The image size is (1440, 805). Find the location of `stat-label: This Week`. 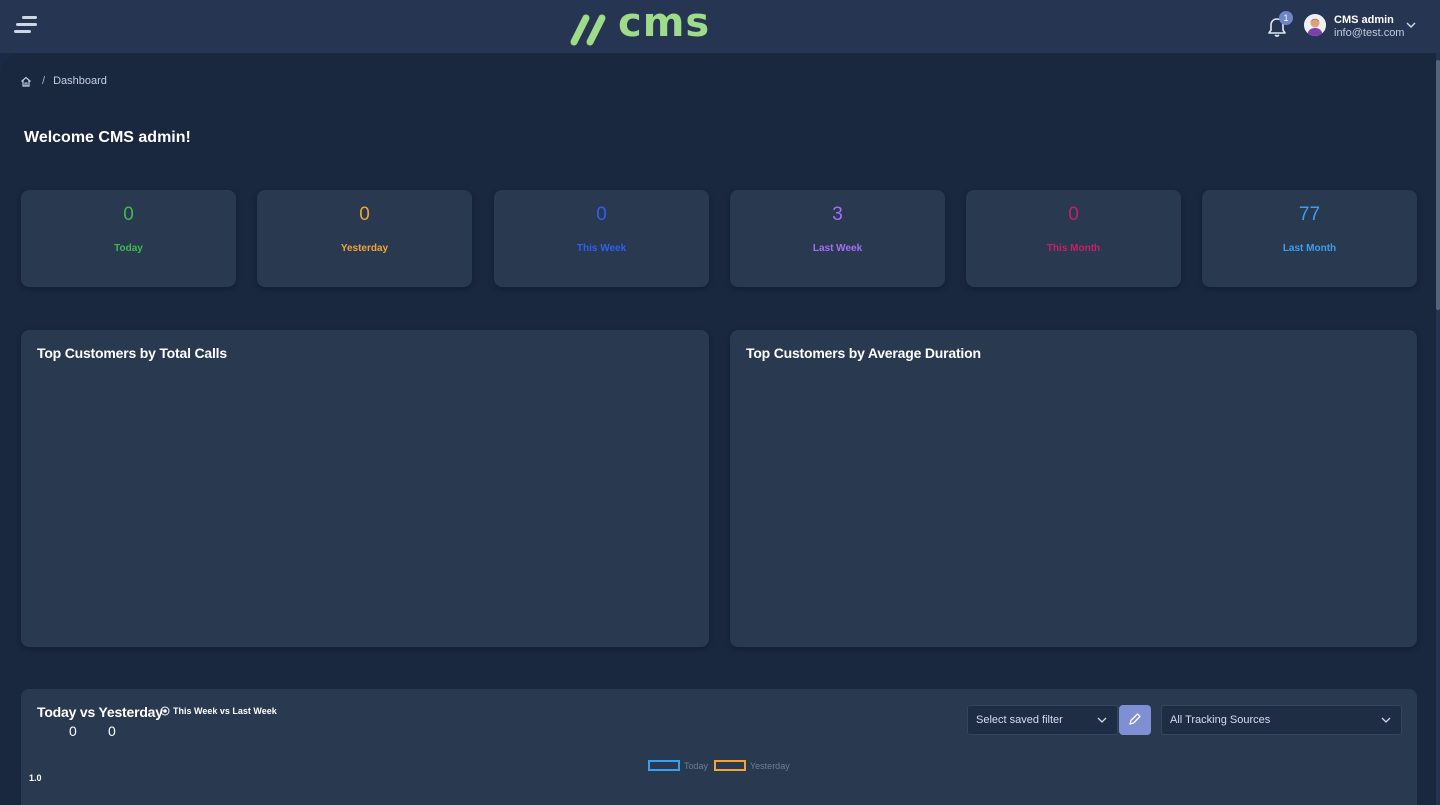

stat-label: This Week is located at coordinates (601, 248).